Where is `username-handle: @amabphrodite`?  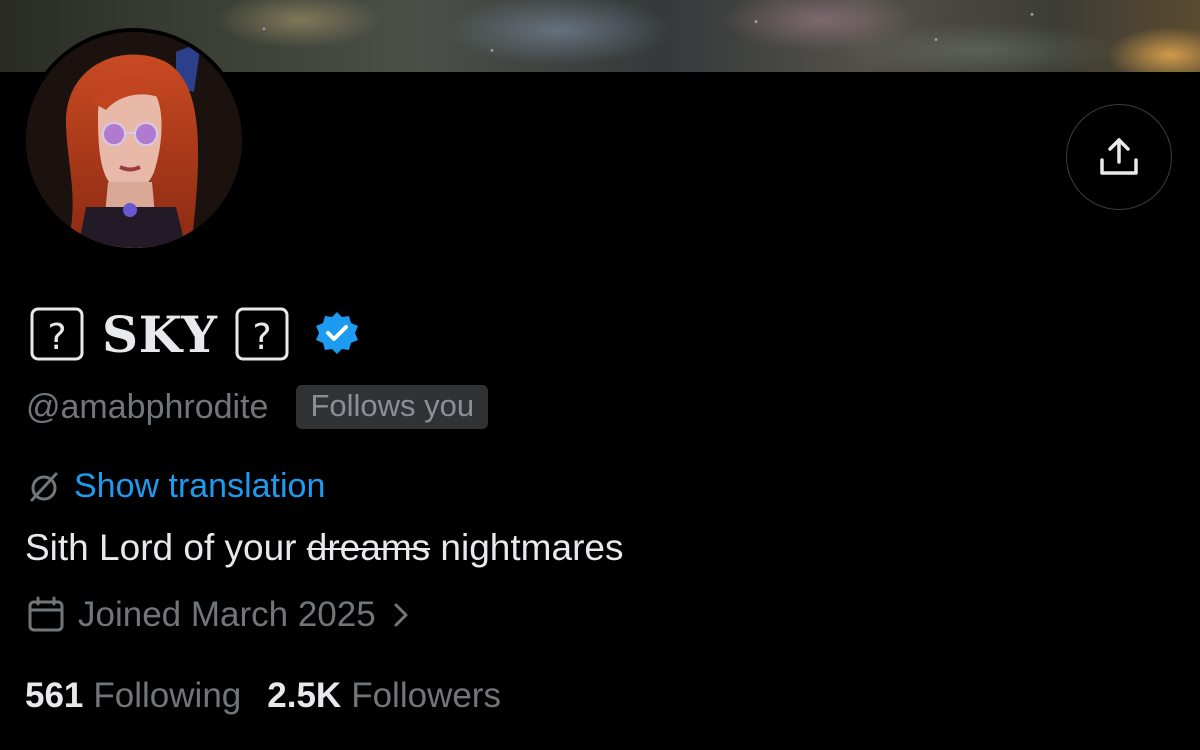 username-handle: @amabphrodite is located at coordinates (147, 406).